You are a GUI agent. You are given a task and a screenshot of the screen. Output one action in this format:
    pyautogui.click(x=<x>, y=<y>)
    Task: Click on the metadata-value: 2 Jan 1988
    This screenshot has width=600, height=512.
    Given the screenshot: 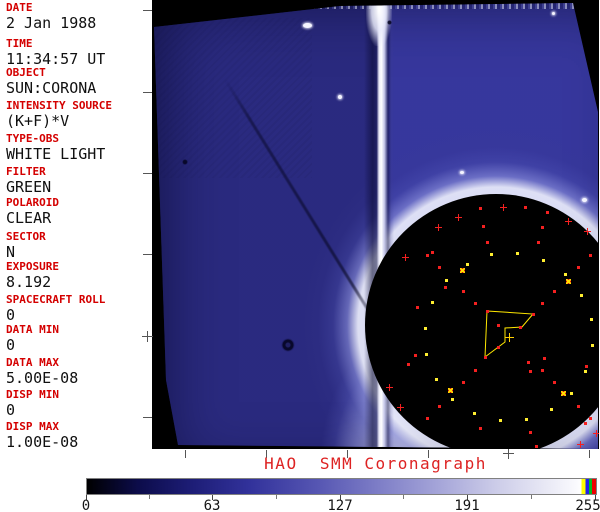 What is the action you would take?
    pyautogui.click(x=51, y=23)
    